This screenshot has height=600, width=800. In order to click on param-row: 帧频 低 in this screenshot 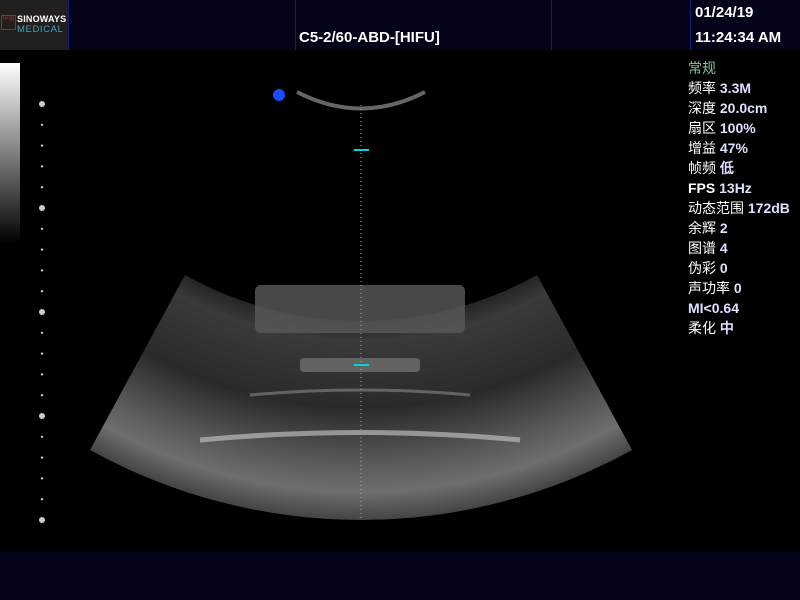, I will do `click(739, 168)`.